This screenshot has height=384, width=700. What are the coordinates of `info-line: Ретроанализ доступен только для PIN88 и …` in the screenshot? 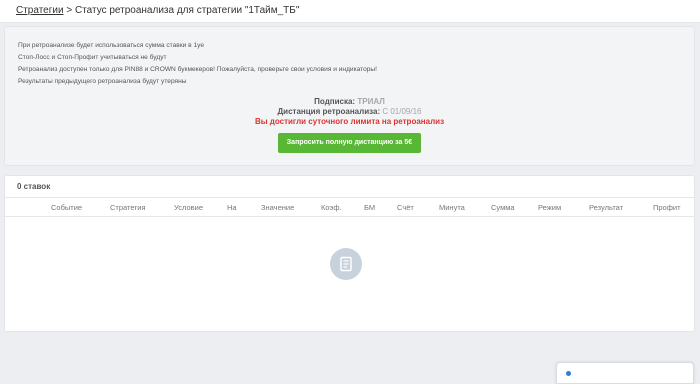 It's located at (197, 69).